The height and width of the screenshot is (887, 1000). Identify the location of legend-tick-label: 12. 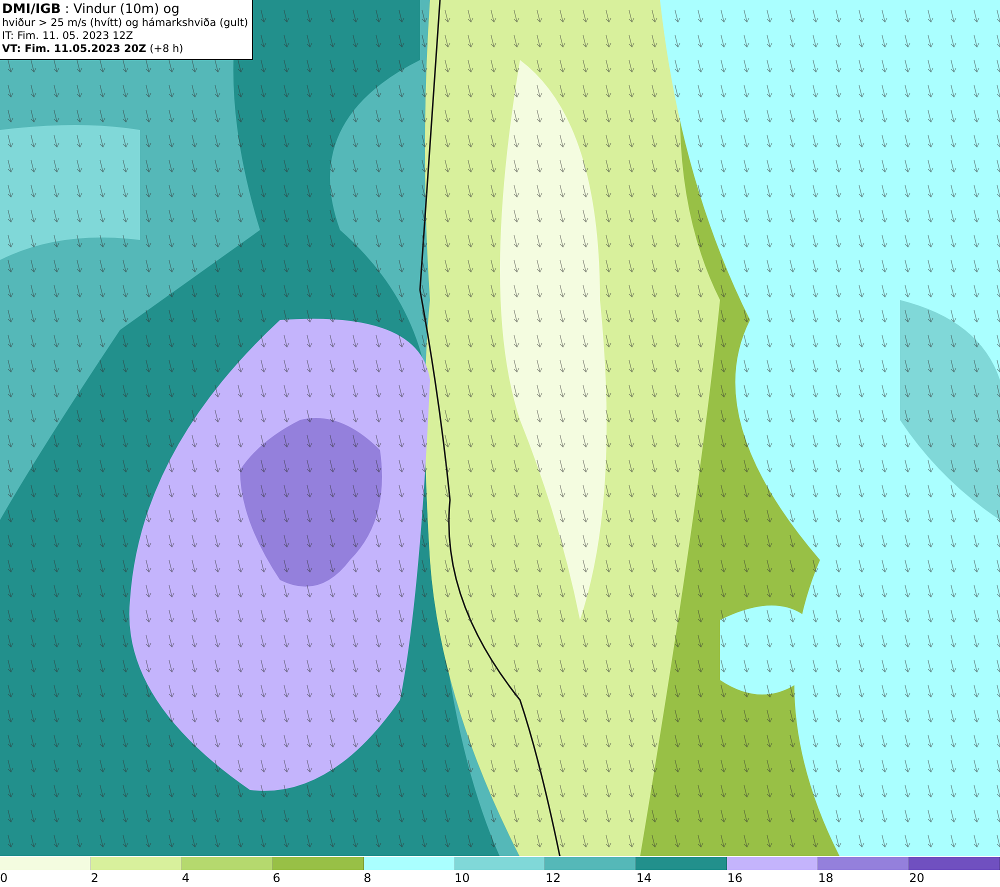
(553, 878).